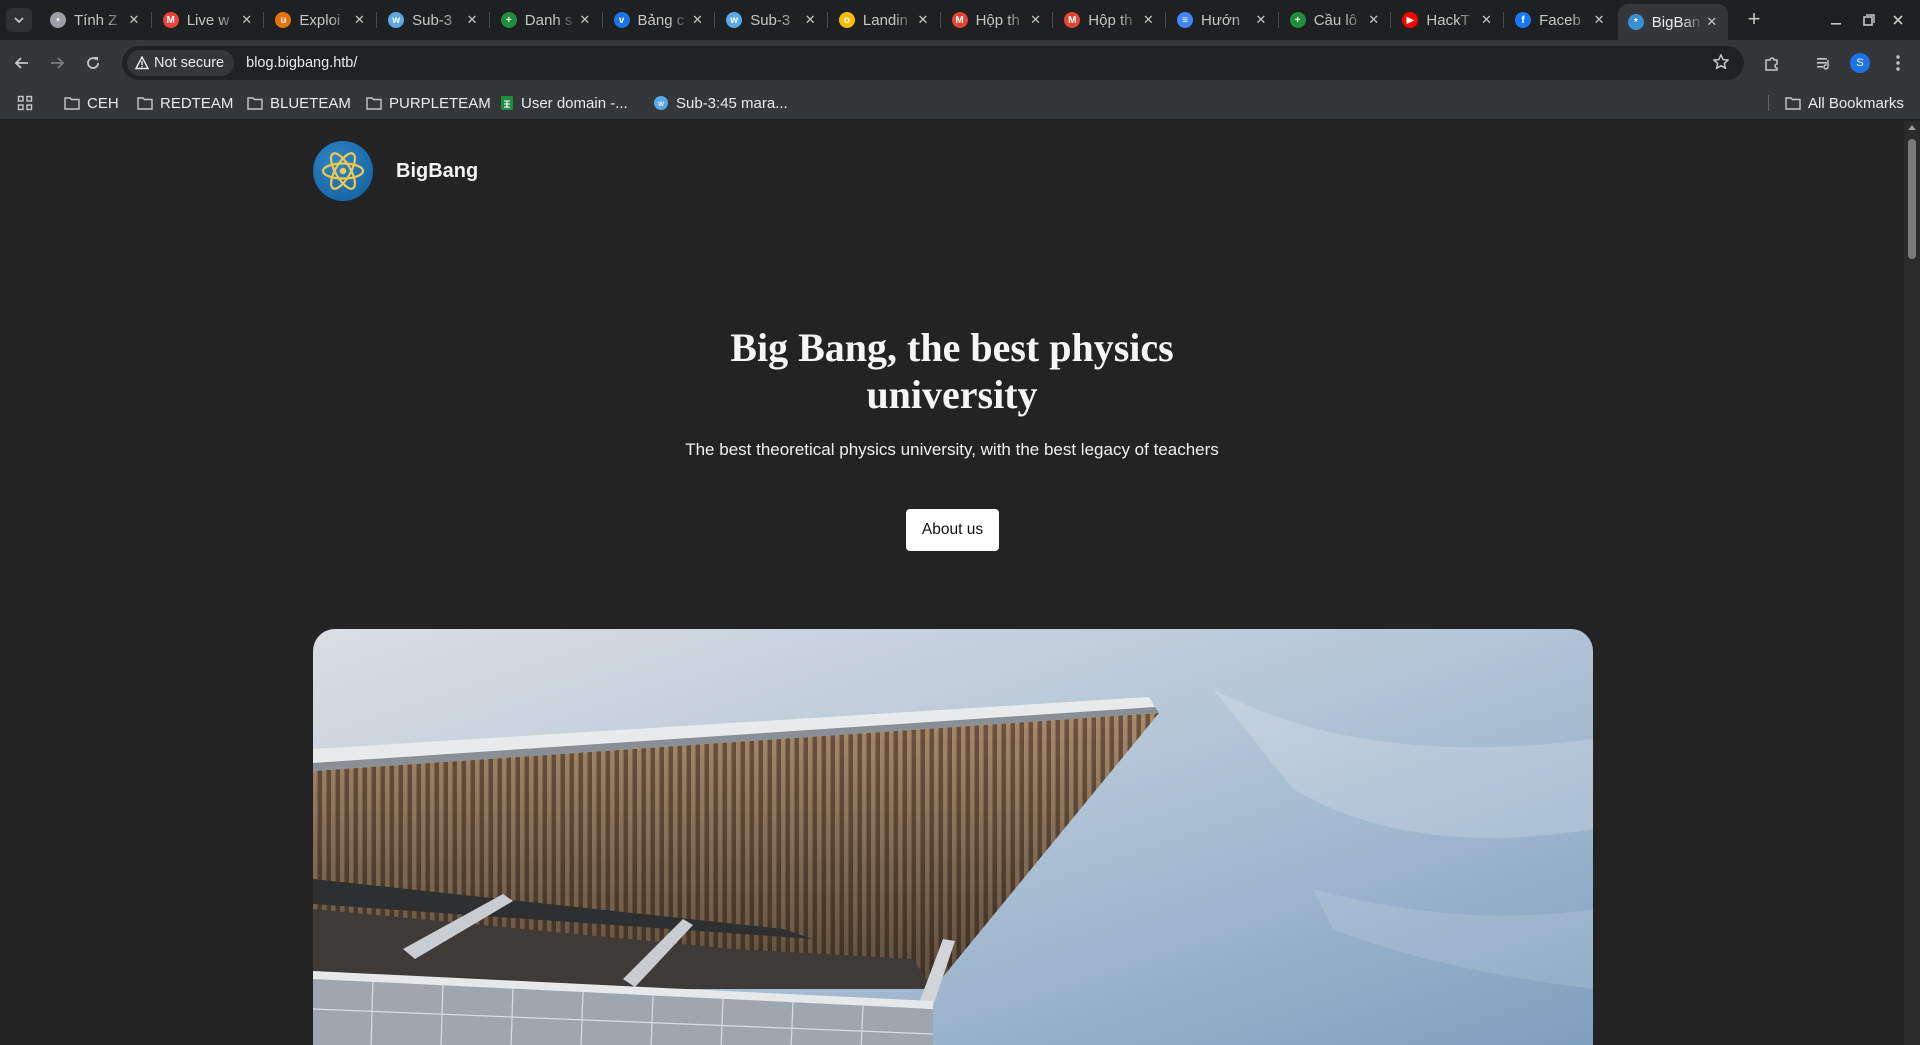 The width and height of the screenshot is (1920, 1045). What do you see at coordinates (283, 20) in the screenshot?
I see `ublock-icon: u` at bounding box center [283, 20].